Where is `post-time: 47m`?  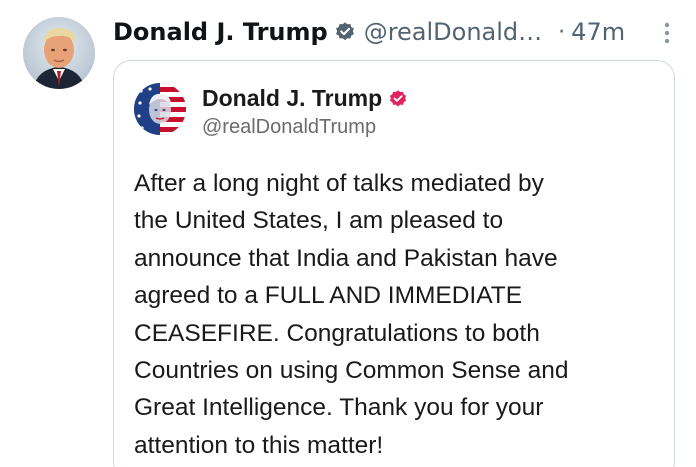 post-time: 47m is located at coordinates (598, 32).